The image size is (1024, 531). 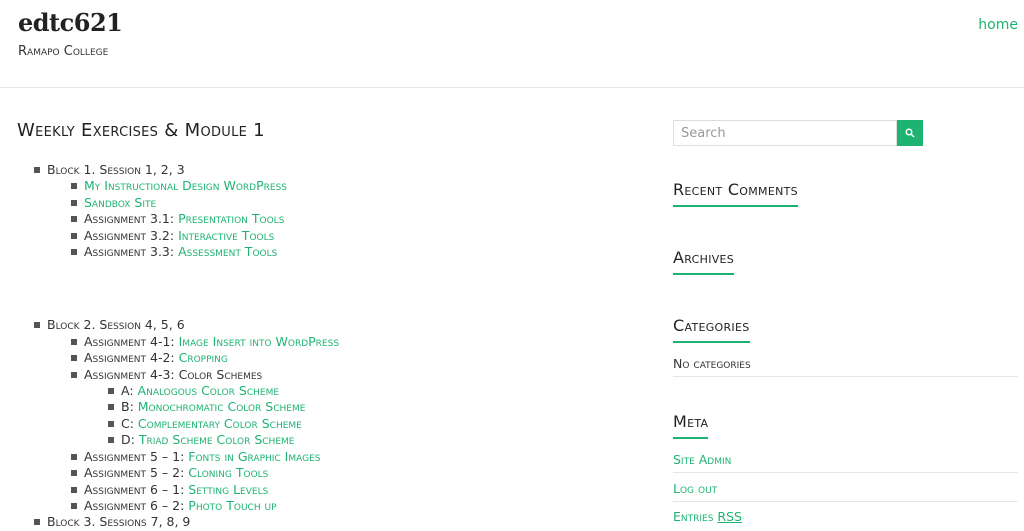 I want to click on item-prefix: D:, so click(x=130, y=440).